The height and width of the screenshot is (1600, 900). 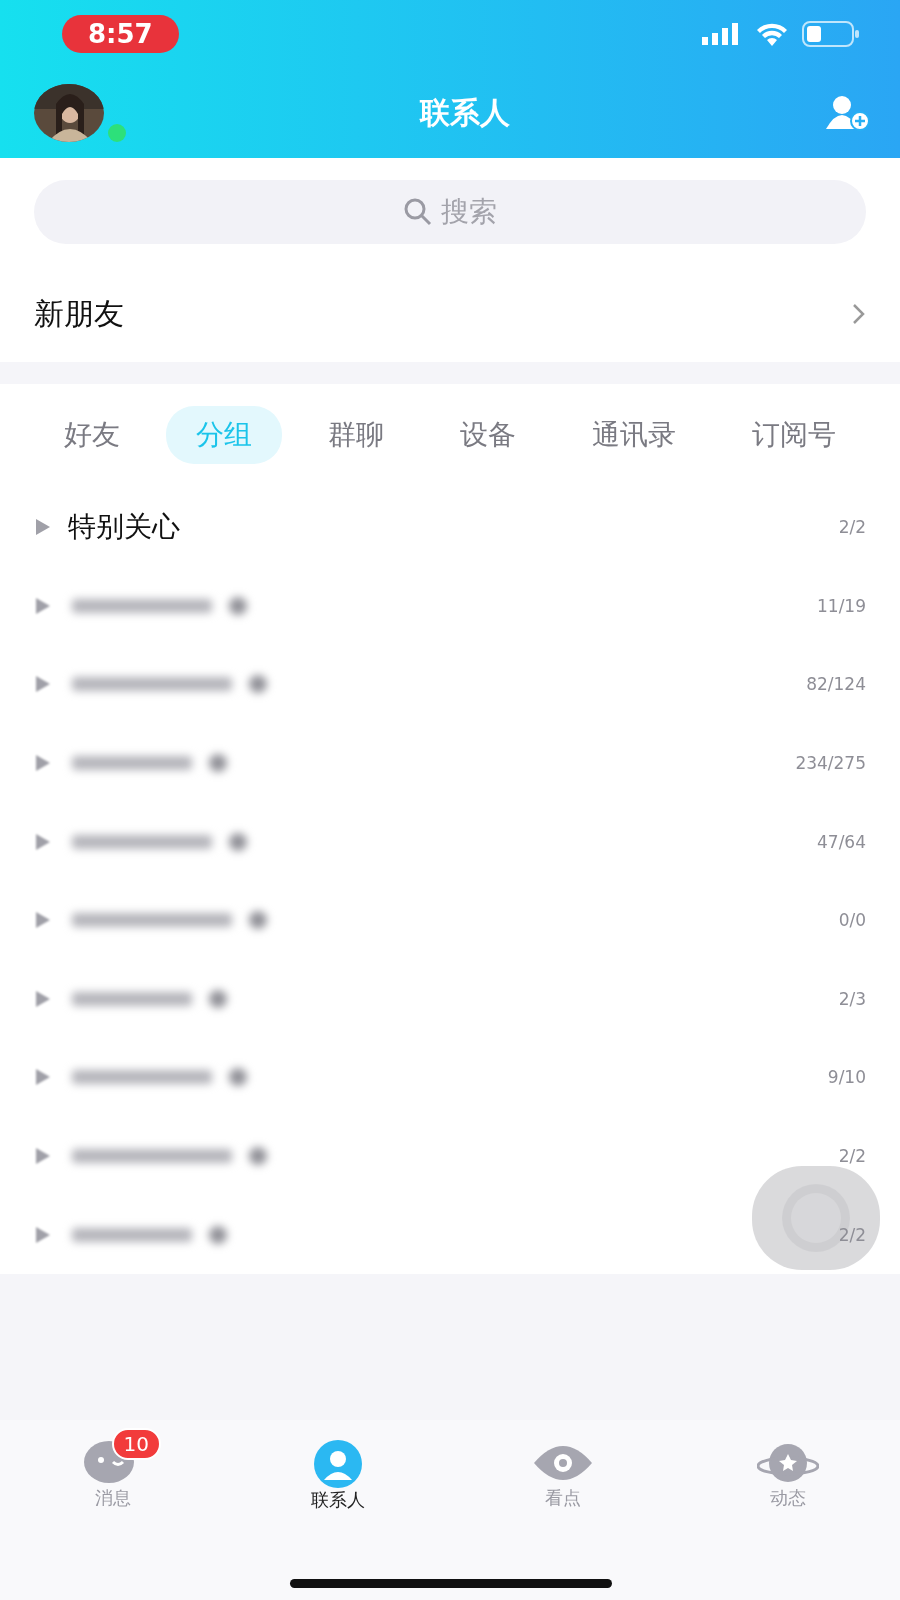 I want to click on search-placeholder: 搜索, so click(x=469, y=212).